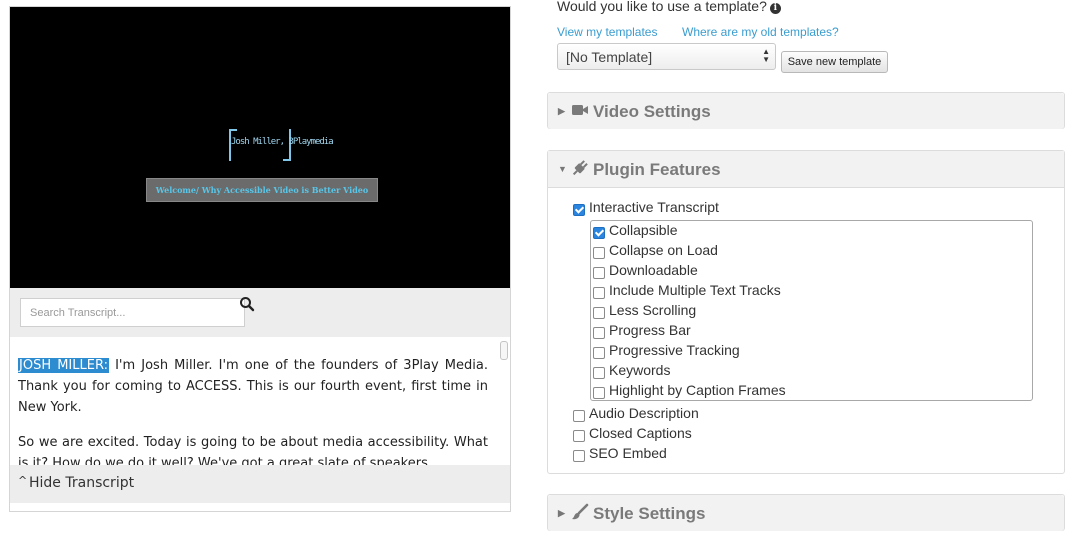  Describe the element at coordinates (282, 142) in the screenshot. I see `video-logo-text: Josh Miller, 3Playmedia` at that location.